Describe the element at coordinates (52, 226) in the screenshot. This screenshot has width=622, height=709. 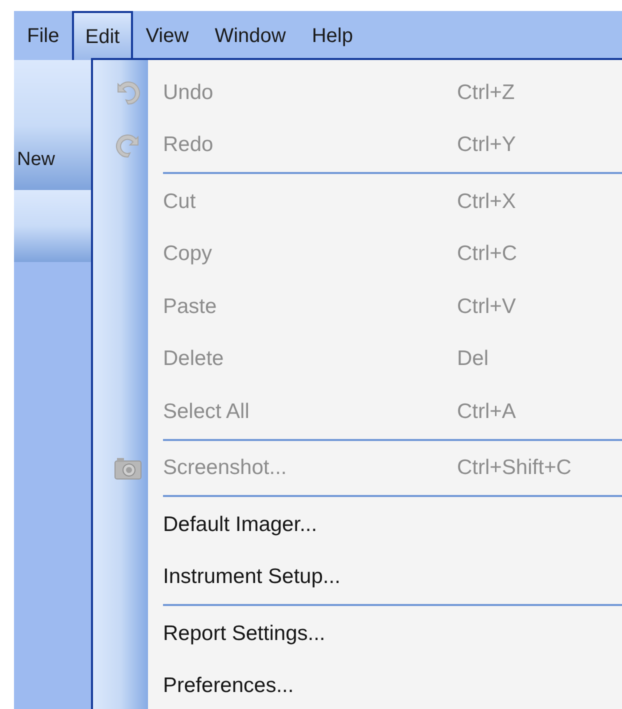
I see `panel-button` at that location.